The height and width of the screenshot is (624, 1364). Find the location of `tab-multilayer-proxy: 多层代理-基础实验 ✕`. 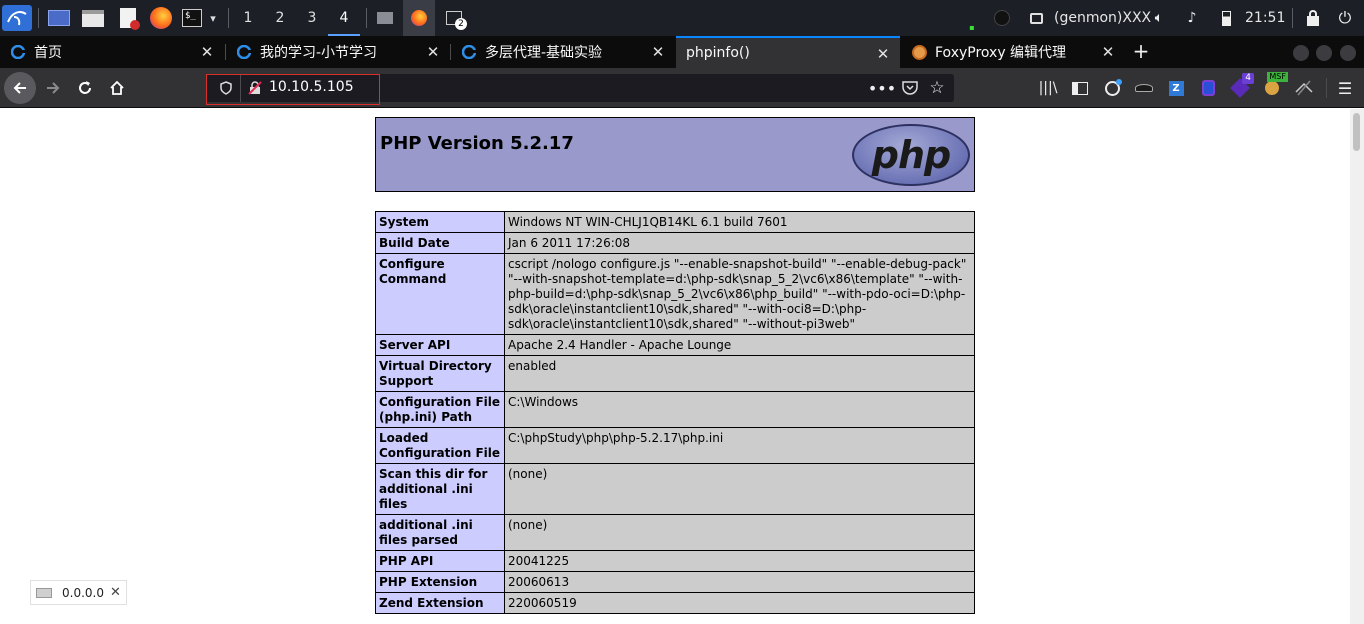

tab-multilayer-proxy: 多层代理-基础实验 ✕ is located at coordinates (563, 52).